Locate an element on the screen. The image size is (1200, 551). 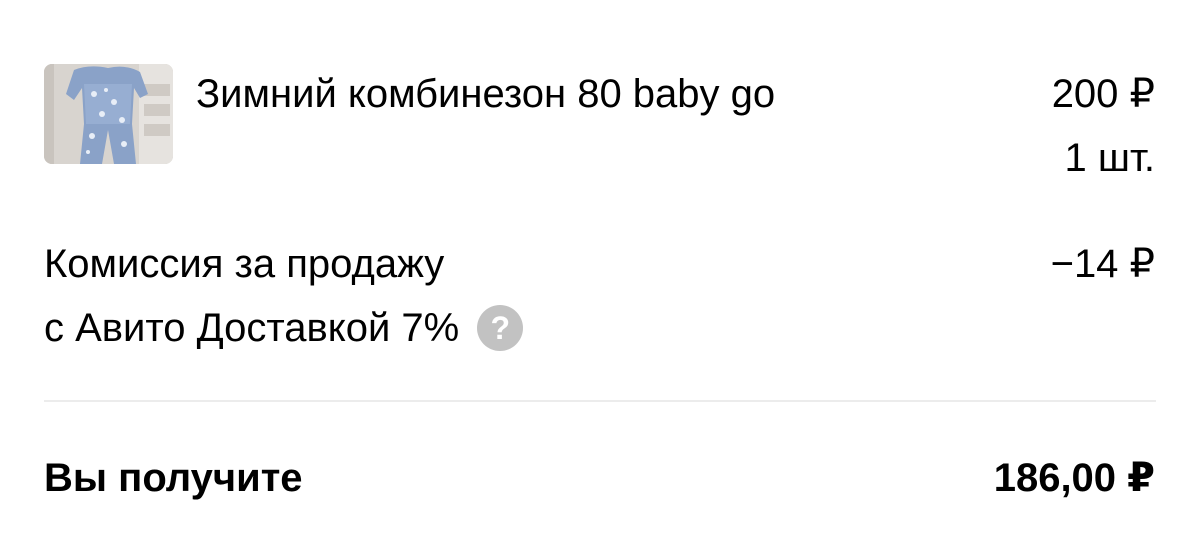
item-price: 200 ₽ is located at coordinates (1103, 94).